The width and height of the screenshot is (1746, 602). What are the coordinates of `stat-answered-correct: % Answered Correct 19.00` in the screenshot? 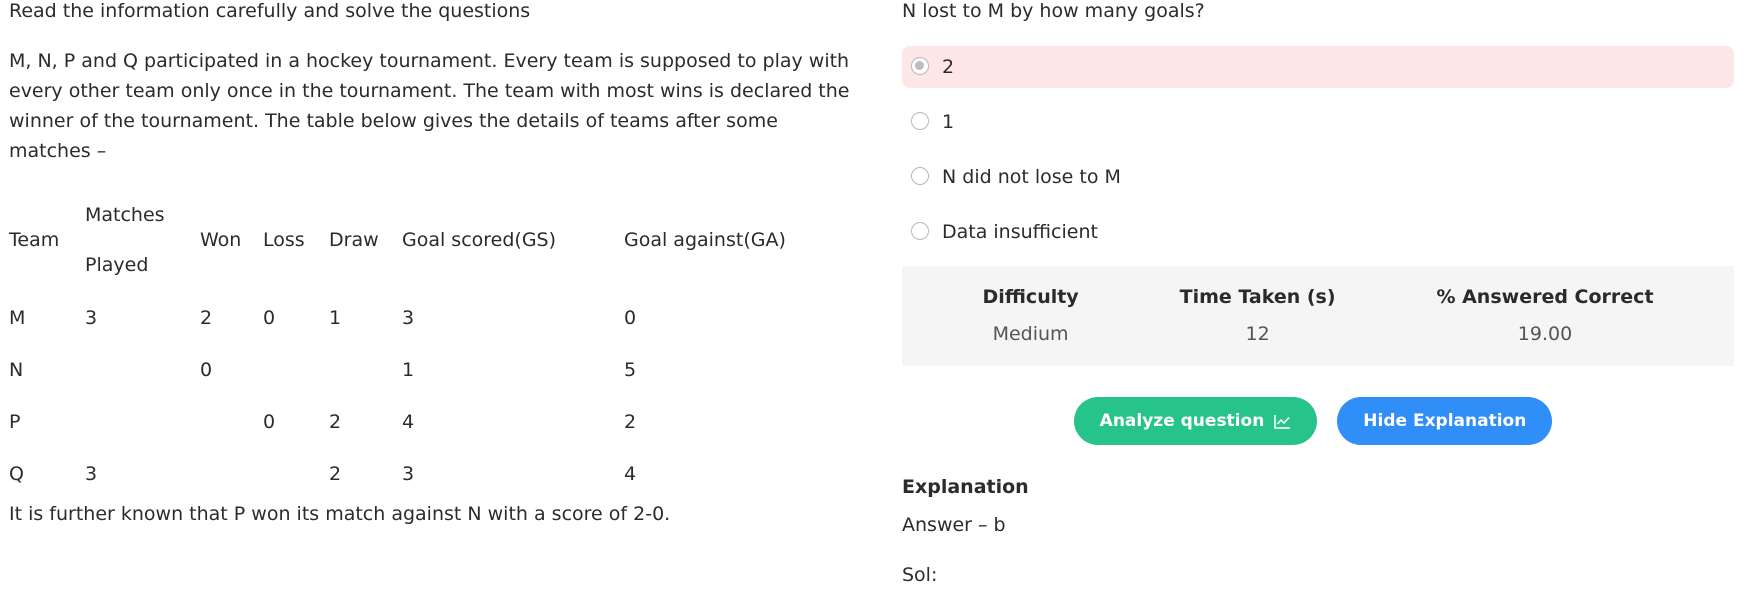 It's located at (1544, 316).